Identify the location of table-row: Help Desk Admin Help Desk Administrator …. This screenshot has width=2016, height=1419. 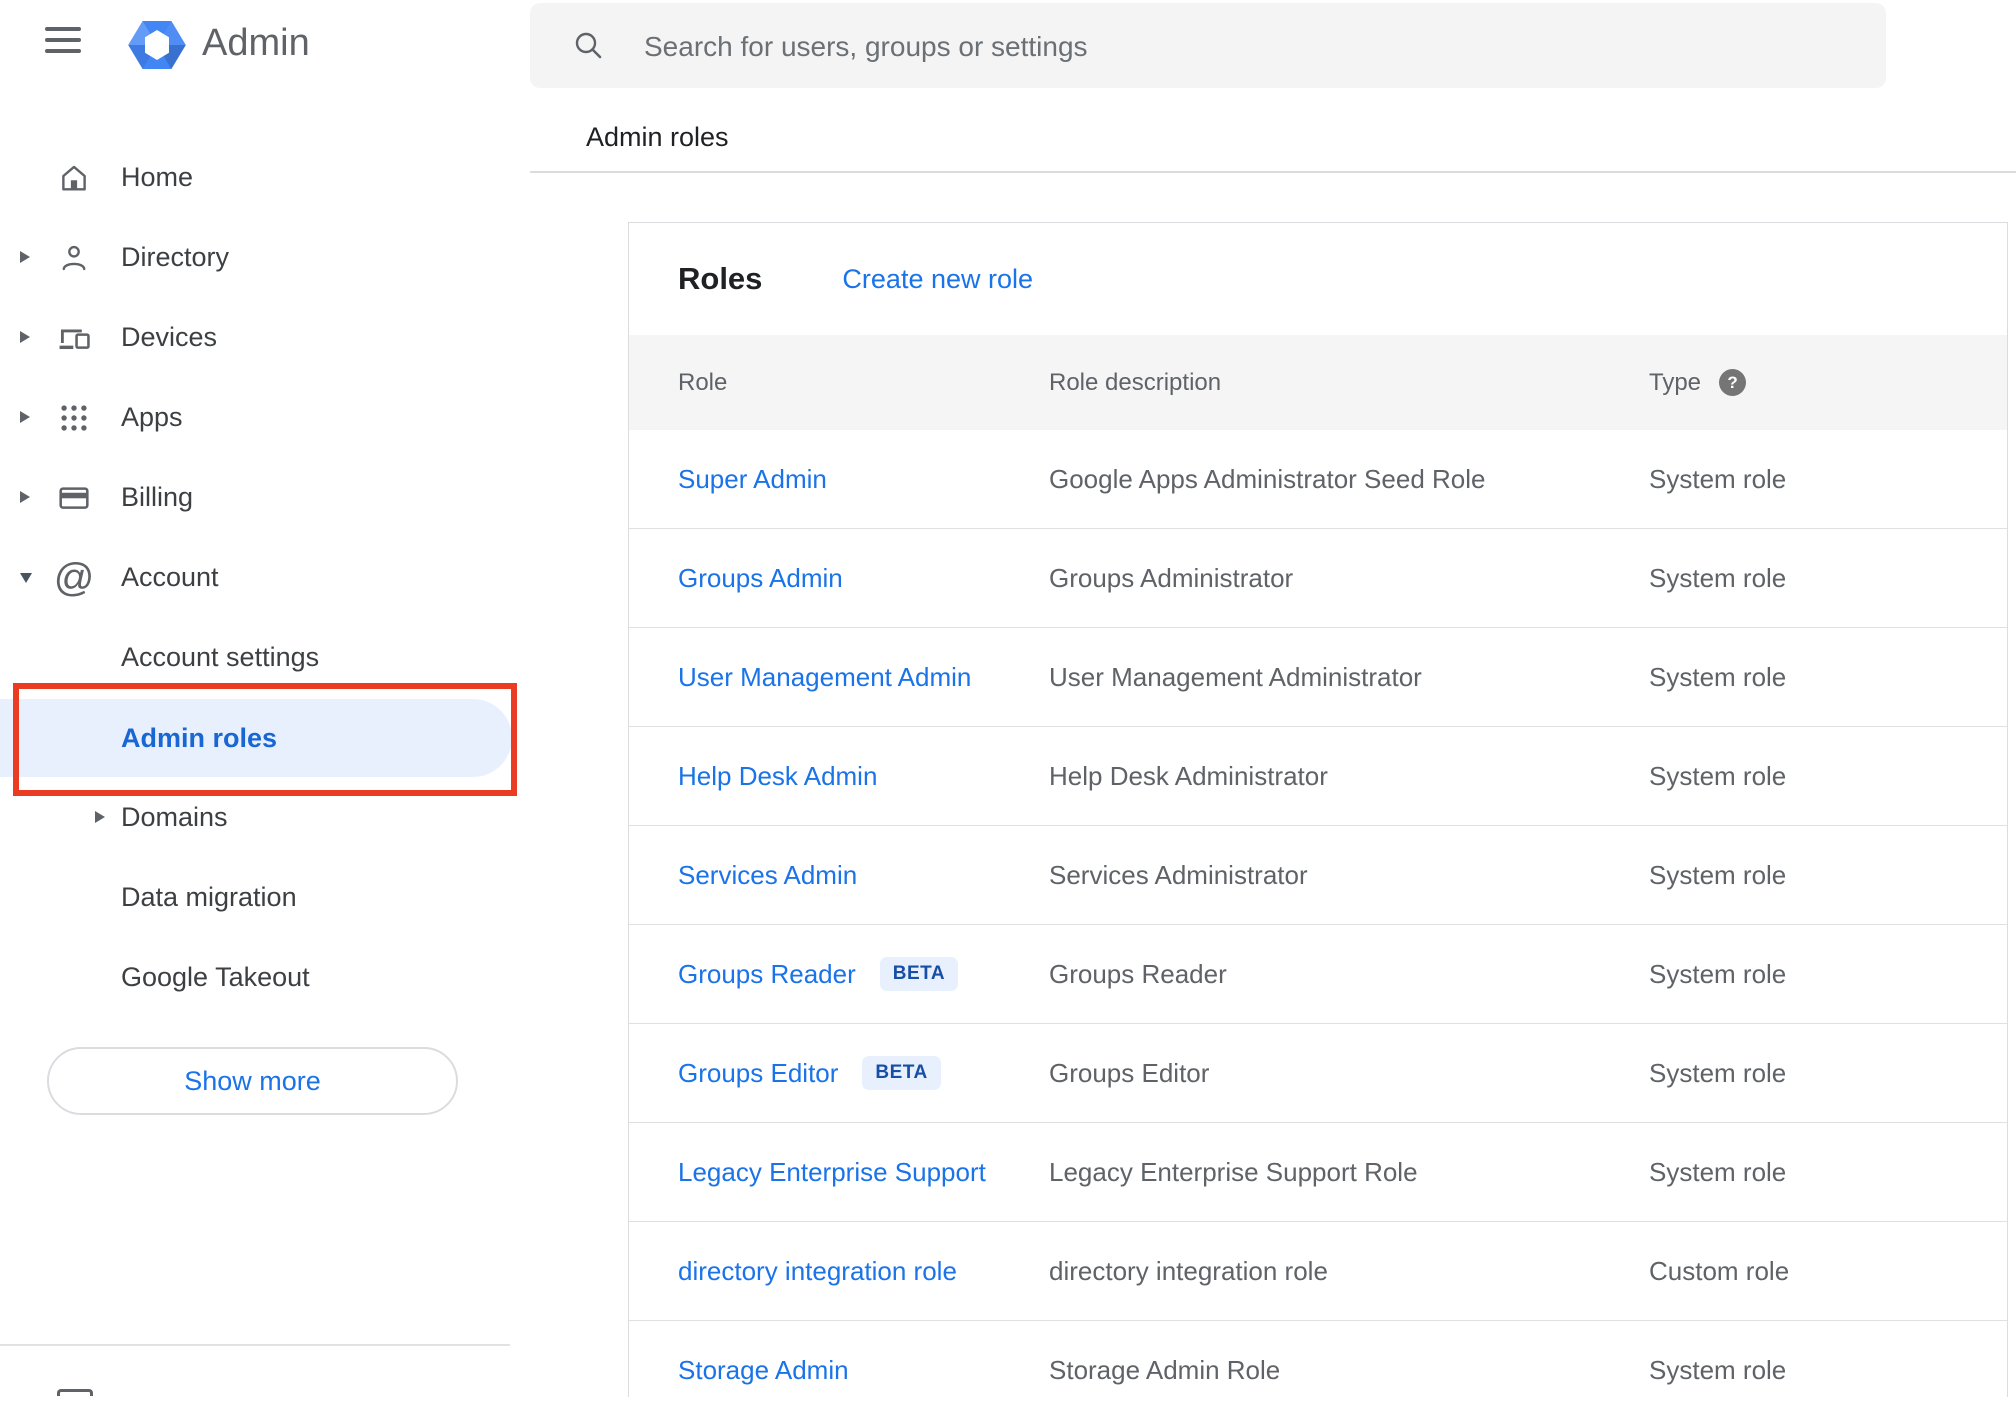
(1318, 775).